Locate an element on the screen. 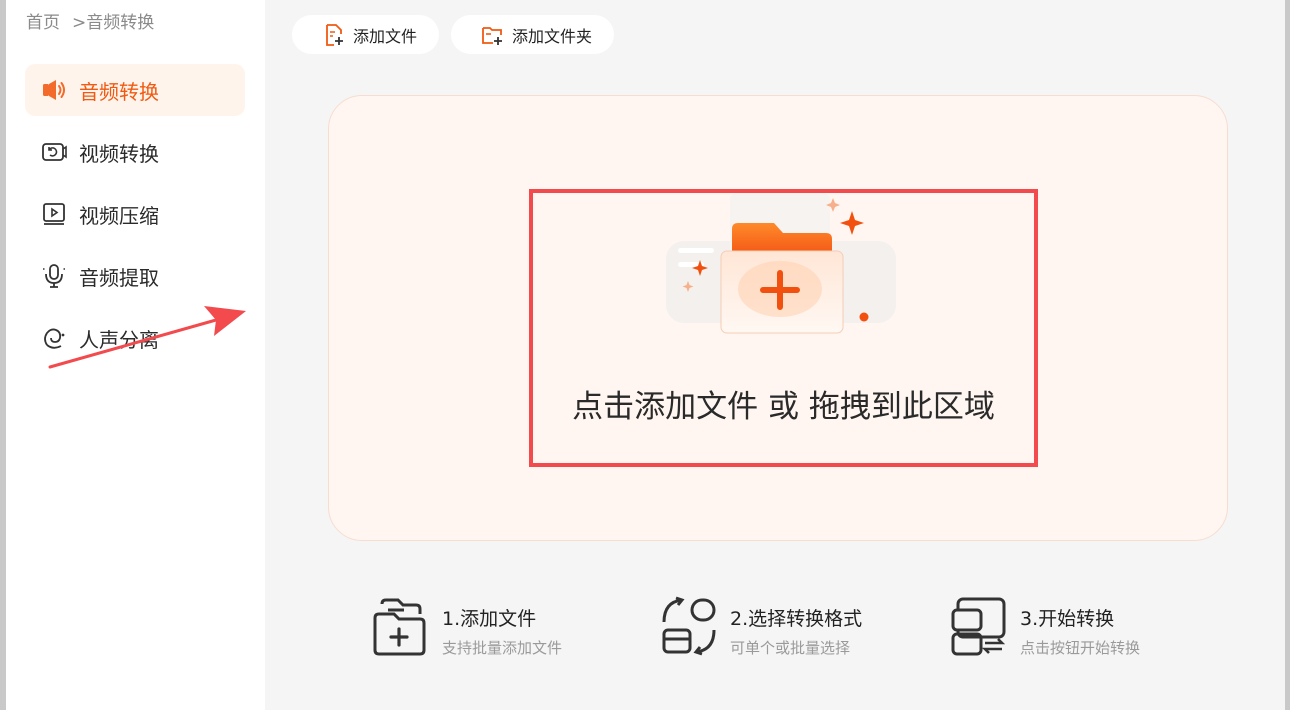  add-file-button: 添加文件 is located at coordinates (366, 34).